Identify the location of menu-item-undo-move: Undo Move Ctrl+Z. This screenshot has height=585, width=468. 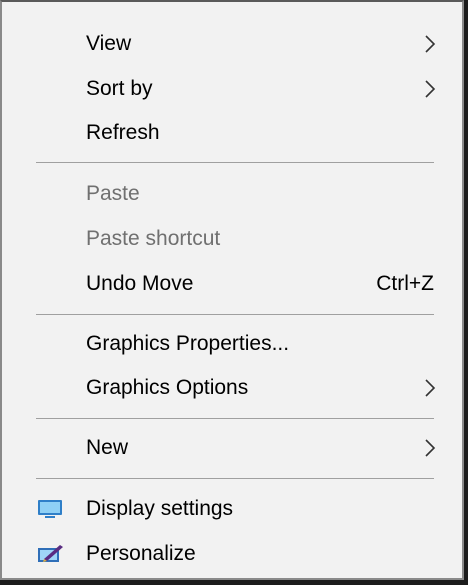
(232, 284).